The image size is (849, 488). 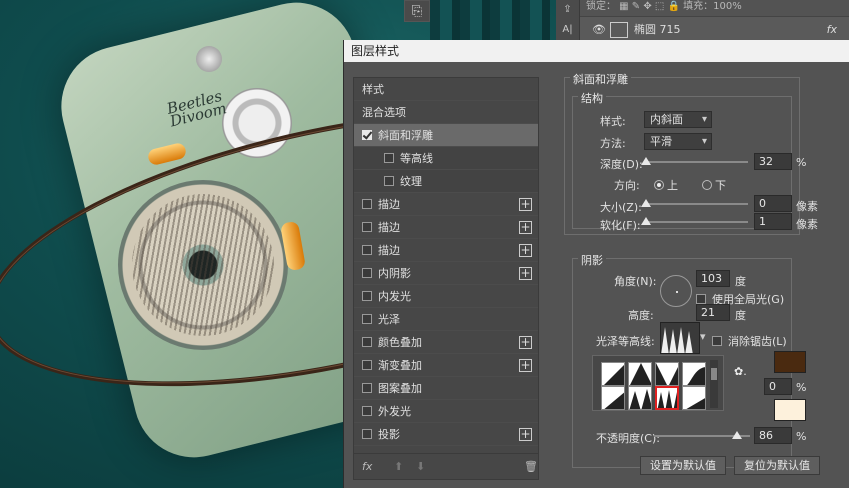 What do you see at coordinates (531, 466) in the screenshot?
I see `trash-icon: 🗑` at bounding box center [531, 466].